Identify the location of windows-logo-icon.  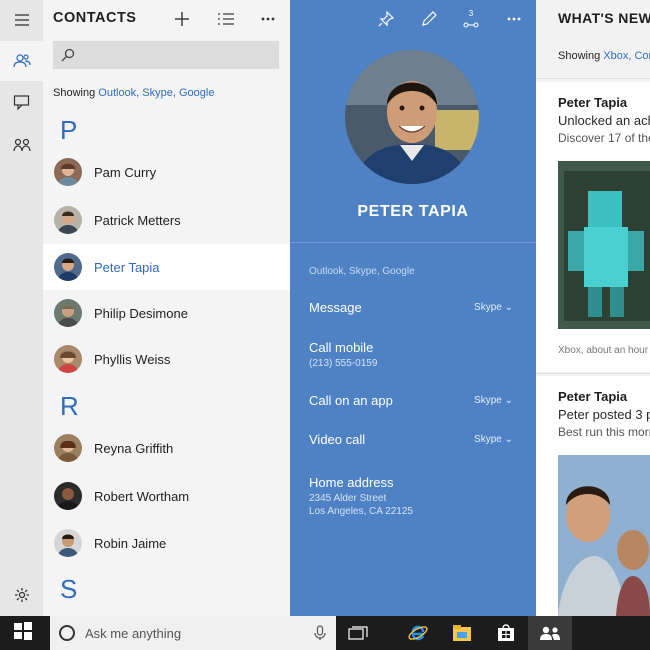
(23, 633).